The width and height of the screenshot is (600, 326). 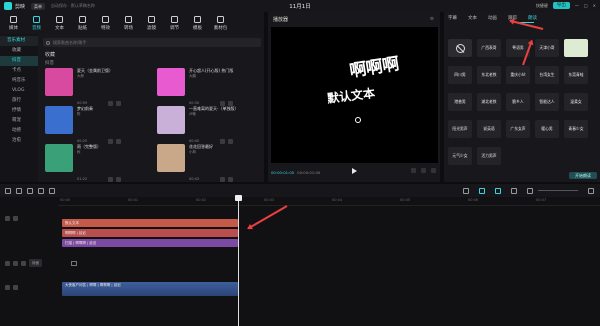 I want to click on zoom-out-icon, so click(x=530, y=190).